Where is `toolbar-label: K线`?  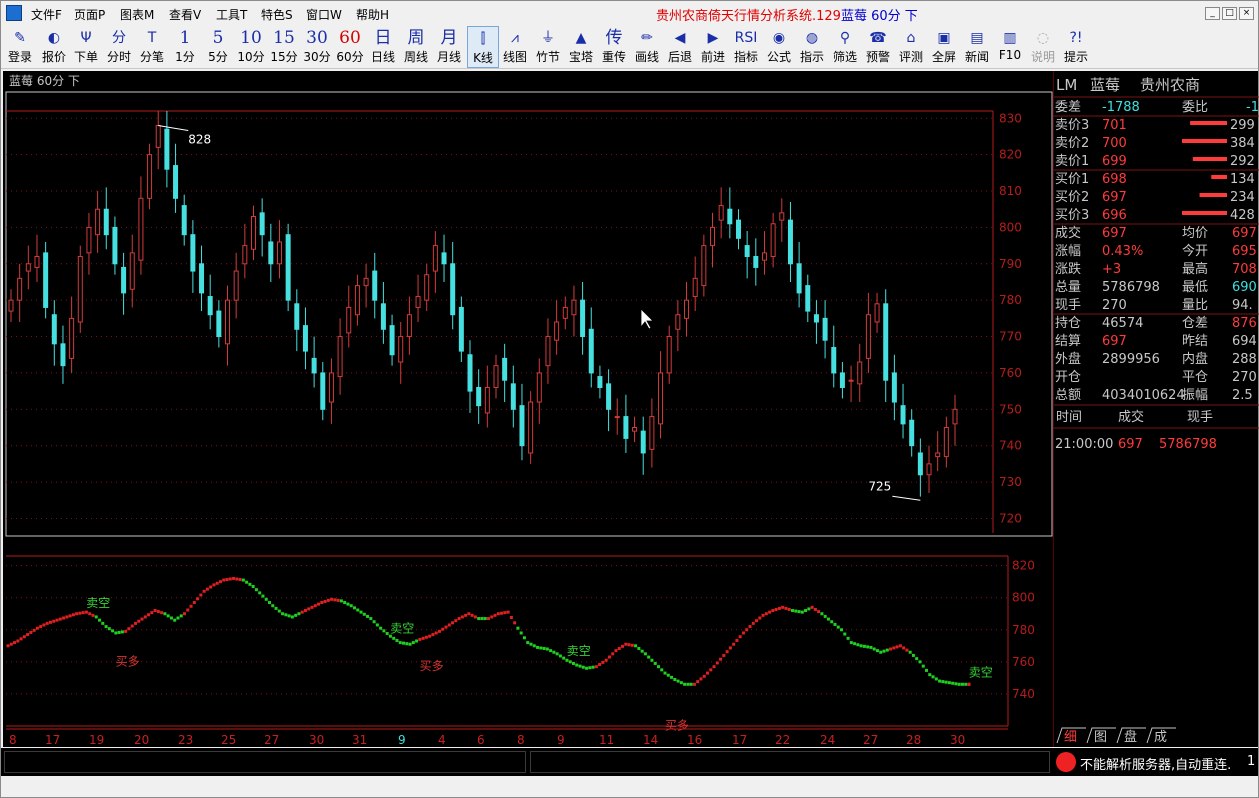
toolbar-label: K线 is located at coordinates (483, 58).